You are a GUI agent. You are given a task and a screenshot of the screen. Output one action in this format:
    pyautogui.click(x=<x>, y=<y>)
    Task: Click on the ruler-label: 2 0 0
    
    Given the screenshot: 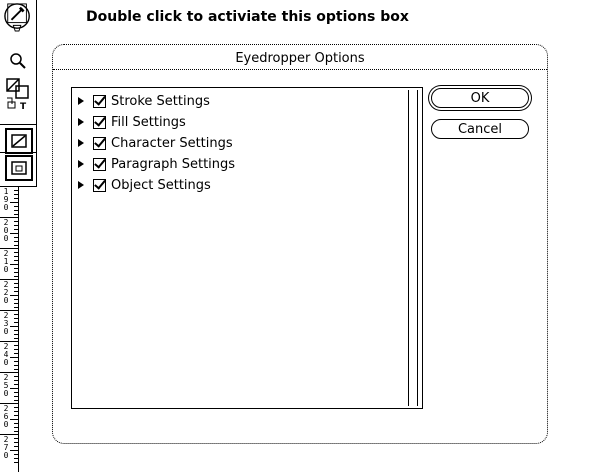 What is the action you would take?
    pyautogui.click(x=6, y=230)
    